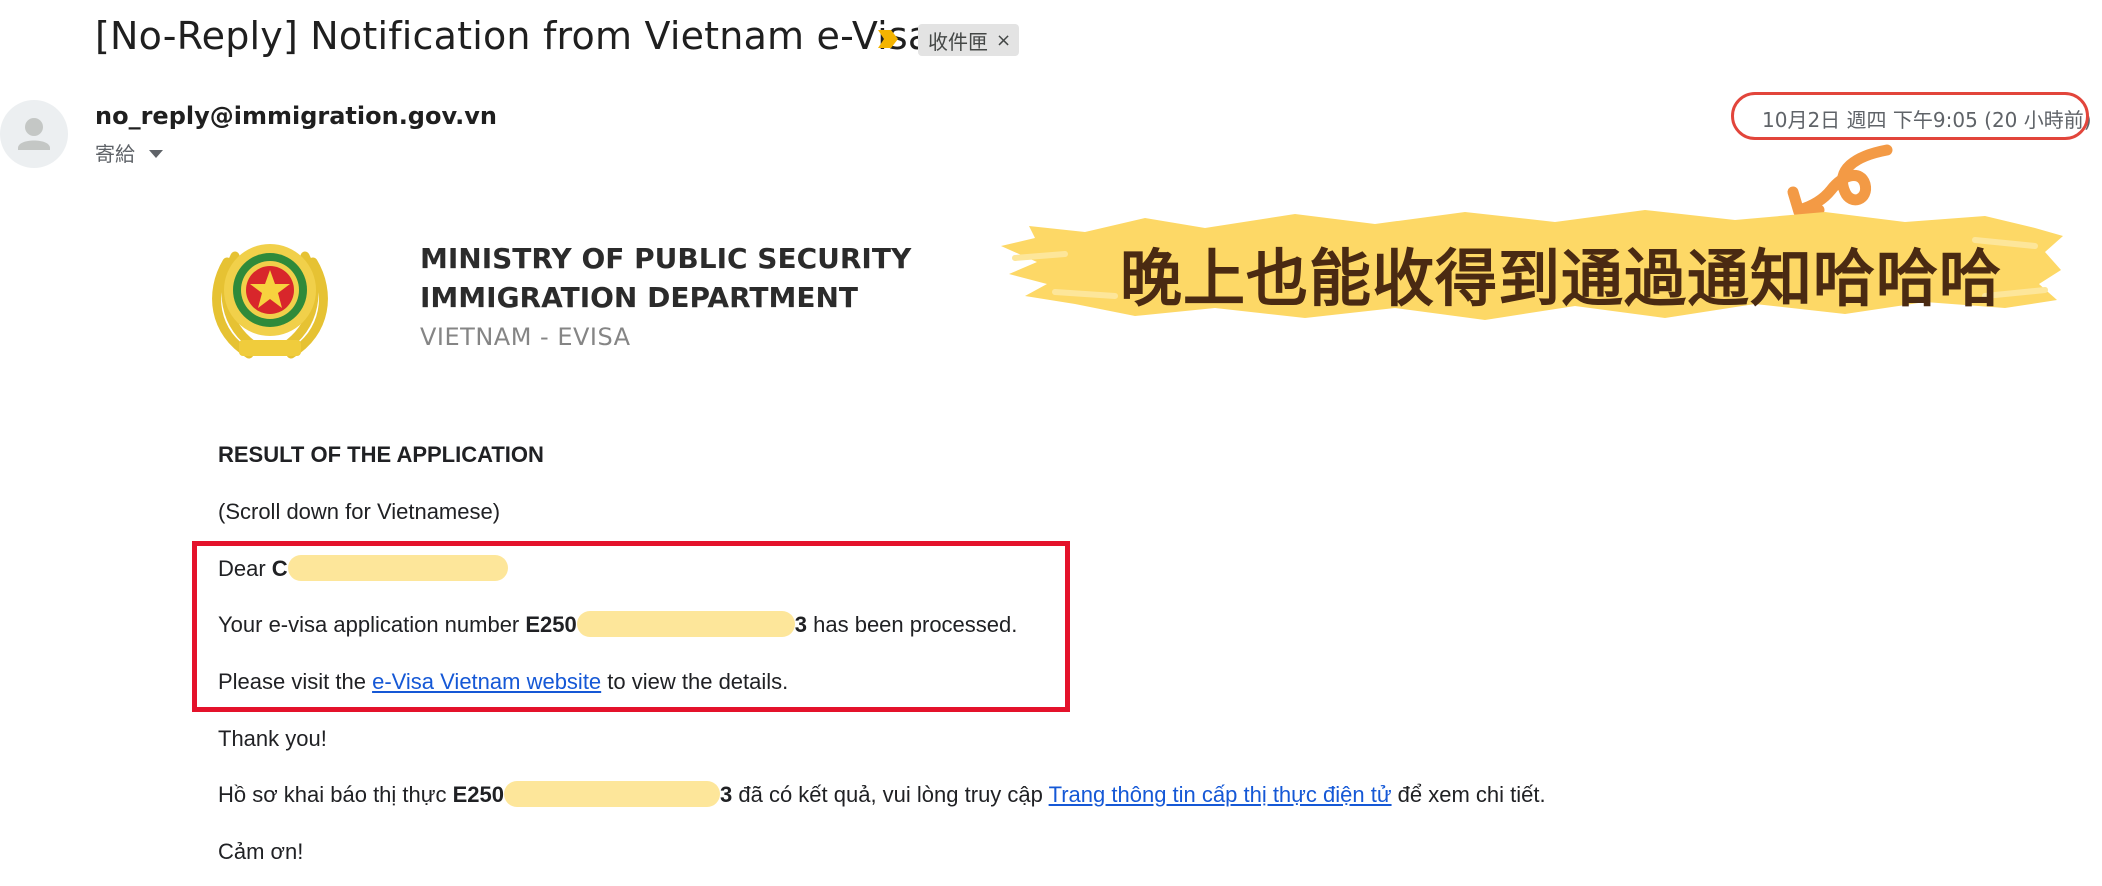 The height and width of the screenshot is (886, 2102). What do you see at coordinates (261, 851) in the screenshot?
I see `vietnamese-thanks-line: Cảm ơn!` at bounding box center [261, 851].